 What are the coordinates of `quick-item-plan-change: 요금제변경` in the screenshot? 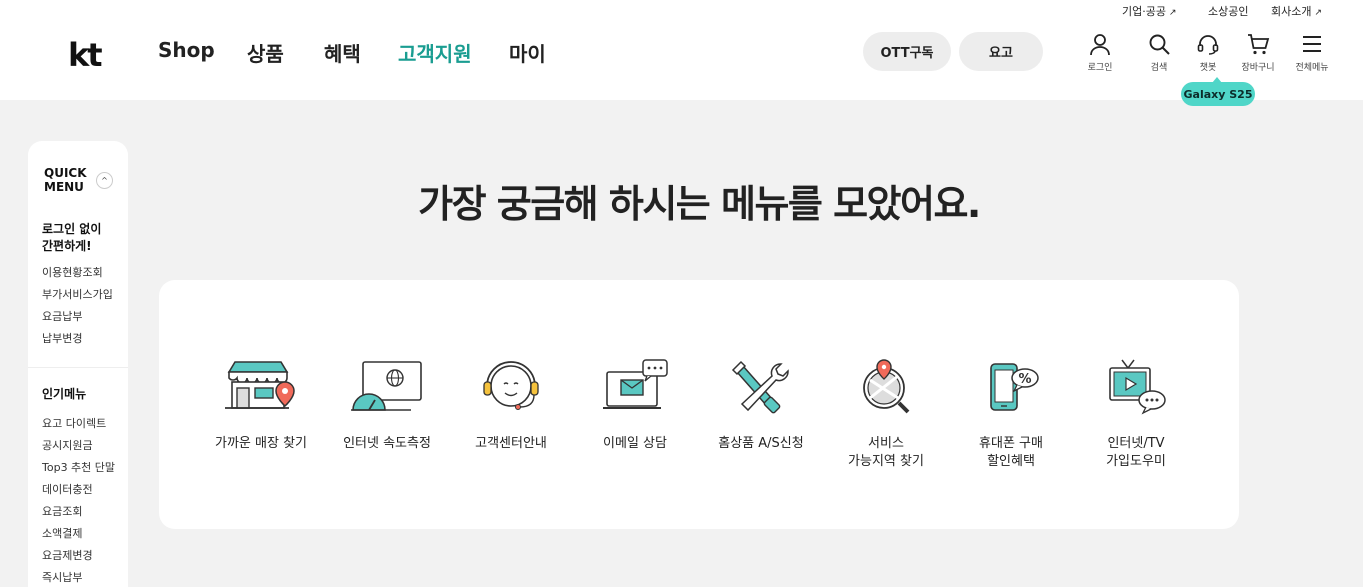 It's located at (67, 555).